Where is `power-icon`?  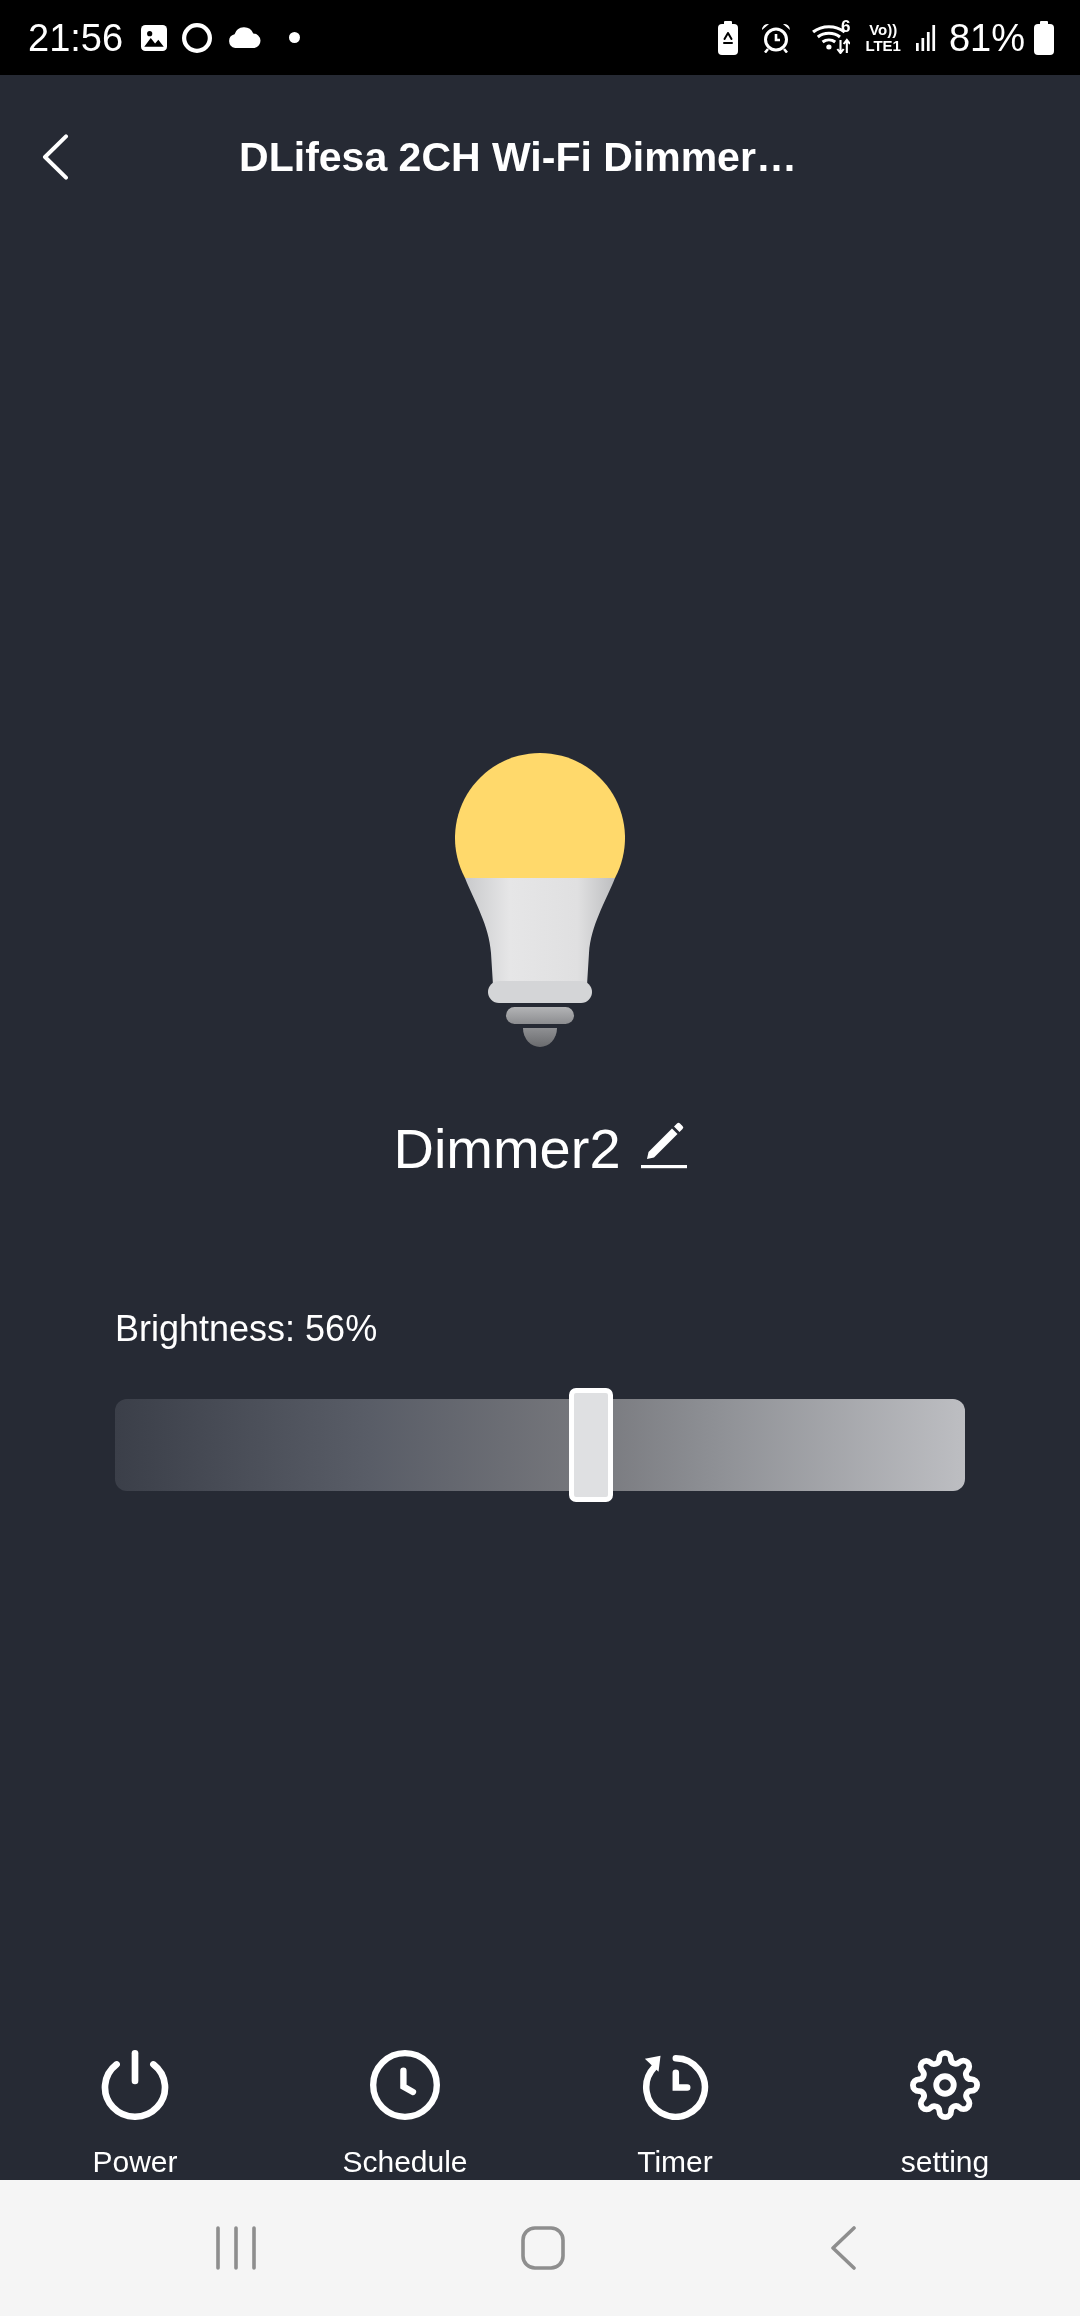
power-icon is located at coordinates (135, 2085).